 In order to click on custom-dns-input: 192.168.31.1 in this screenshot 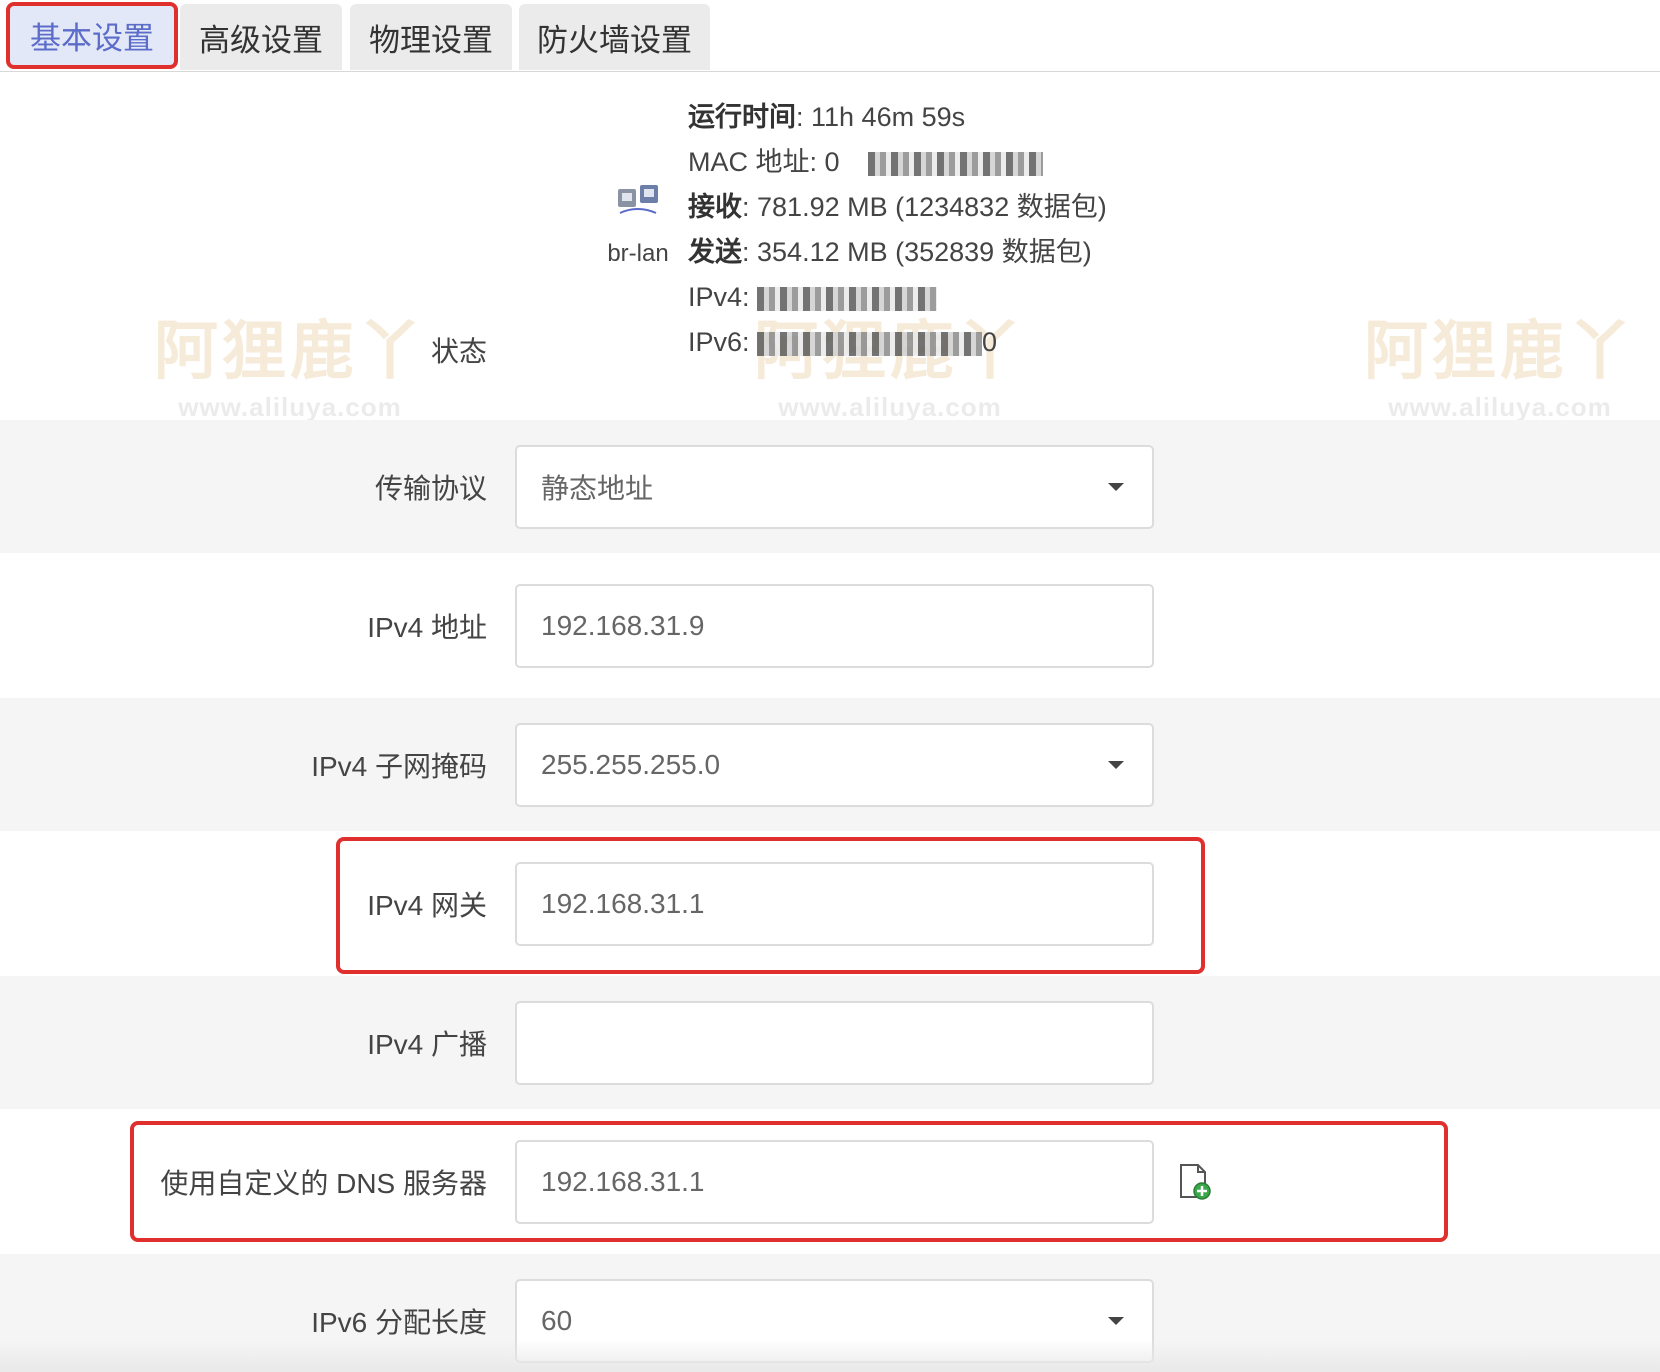, I will do `click(834, 1181)`.